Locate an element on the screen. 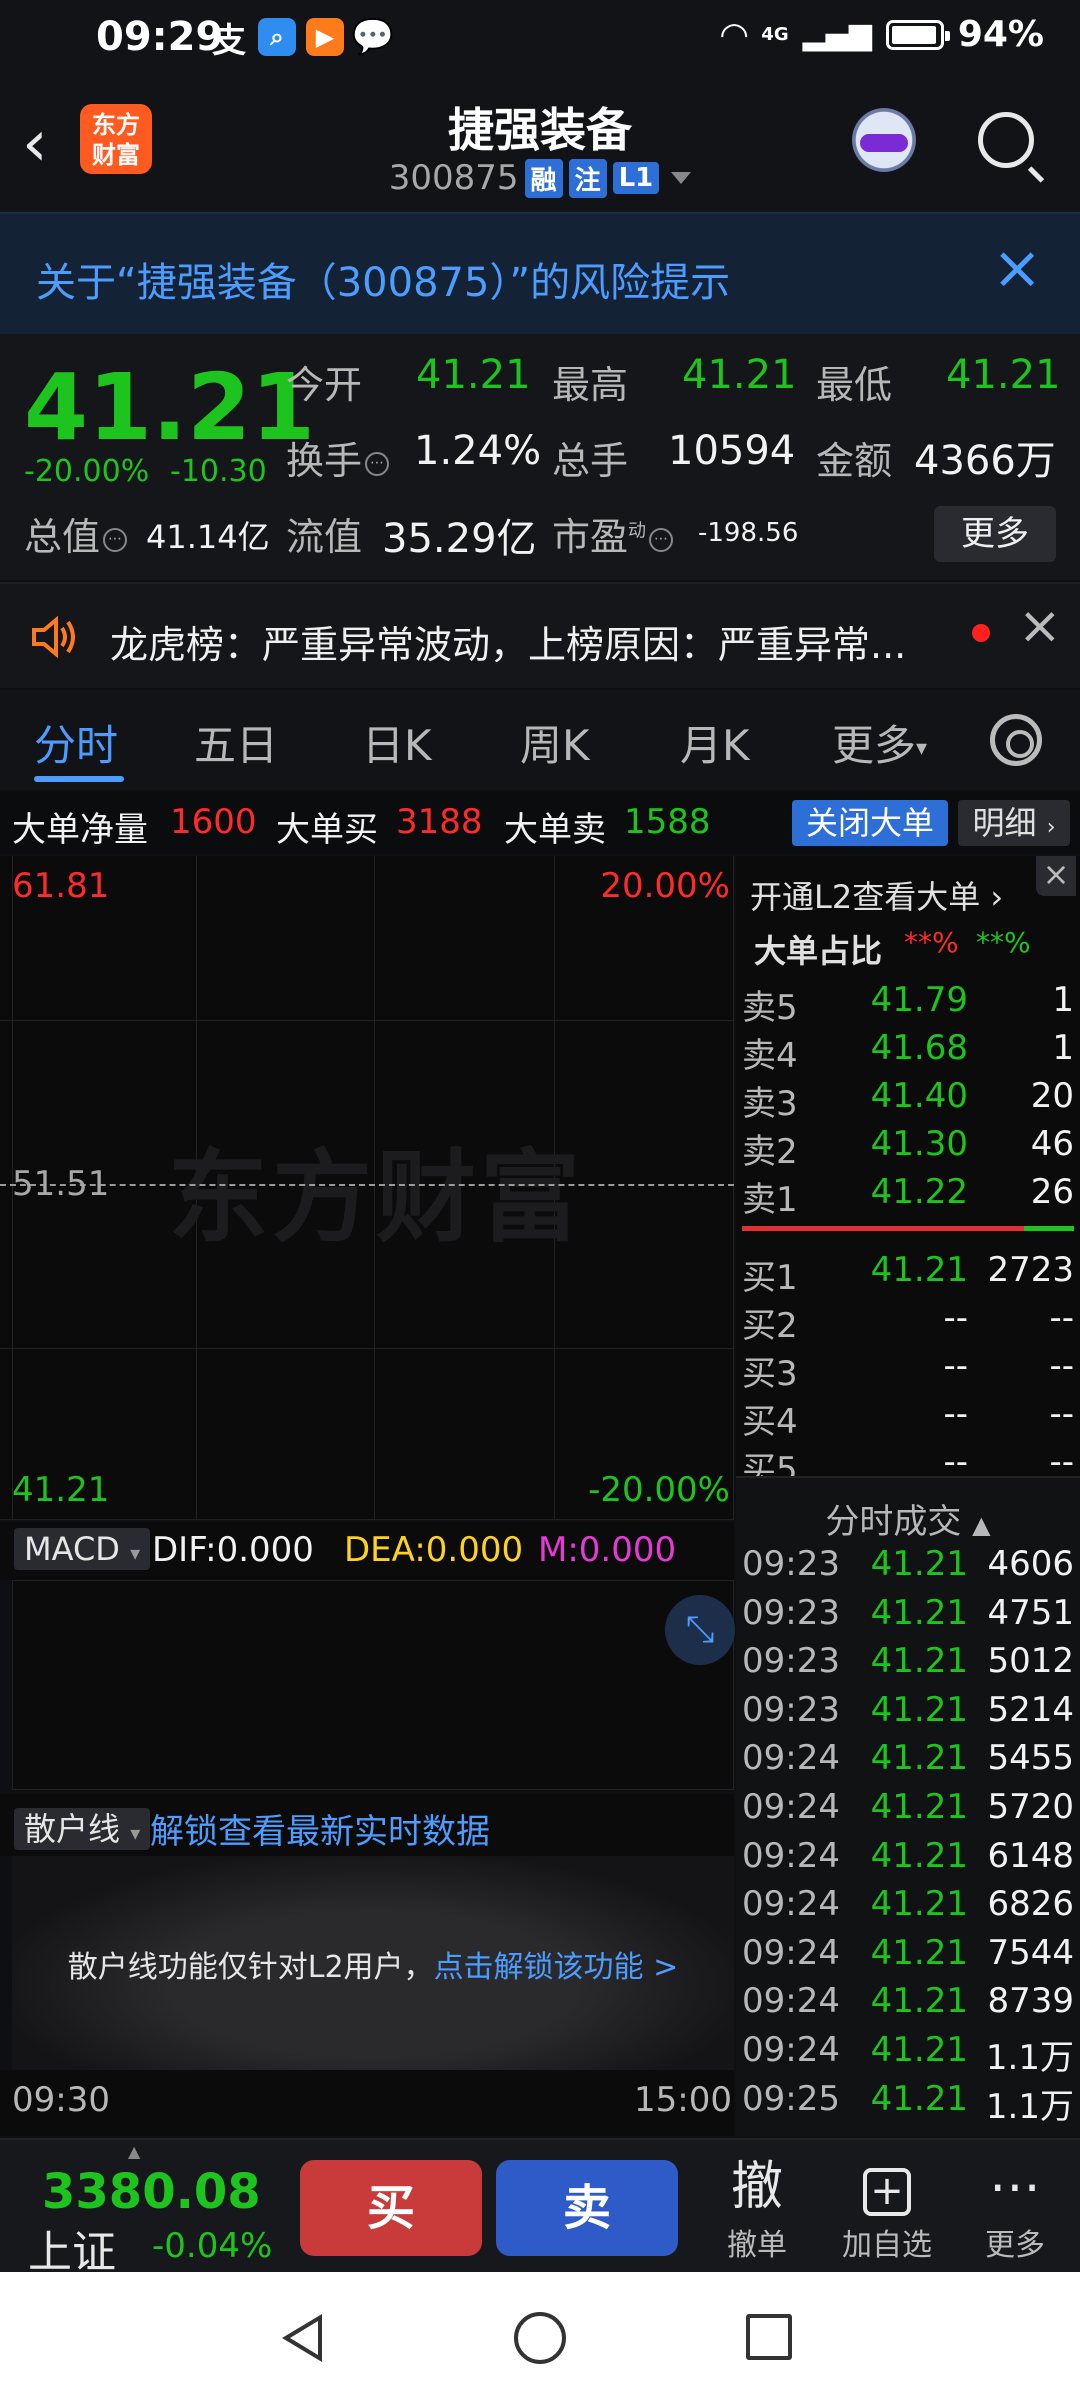 Image resolution: width=1080 pixels, height=2400 pixels. ask-row-2: 卖2 41.30 46 is located at coordinates (908, 1148).